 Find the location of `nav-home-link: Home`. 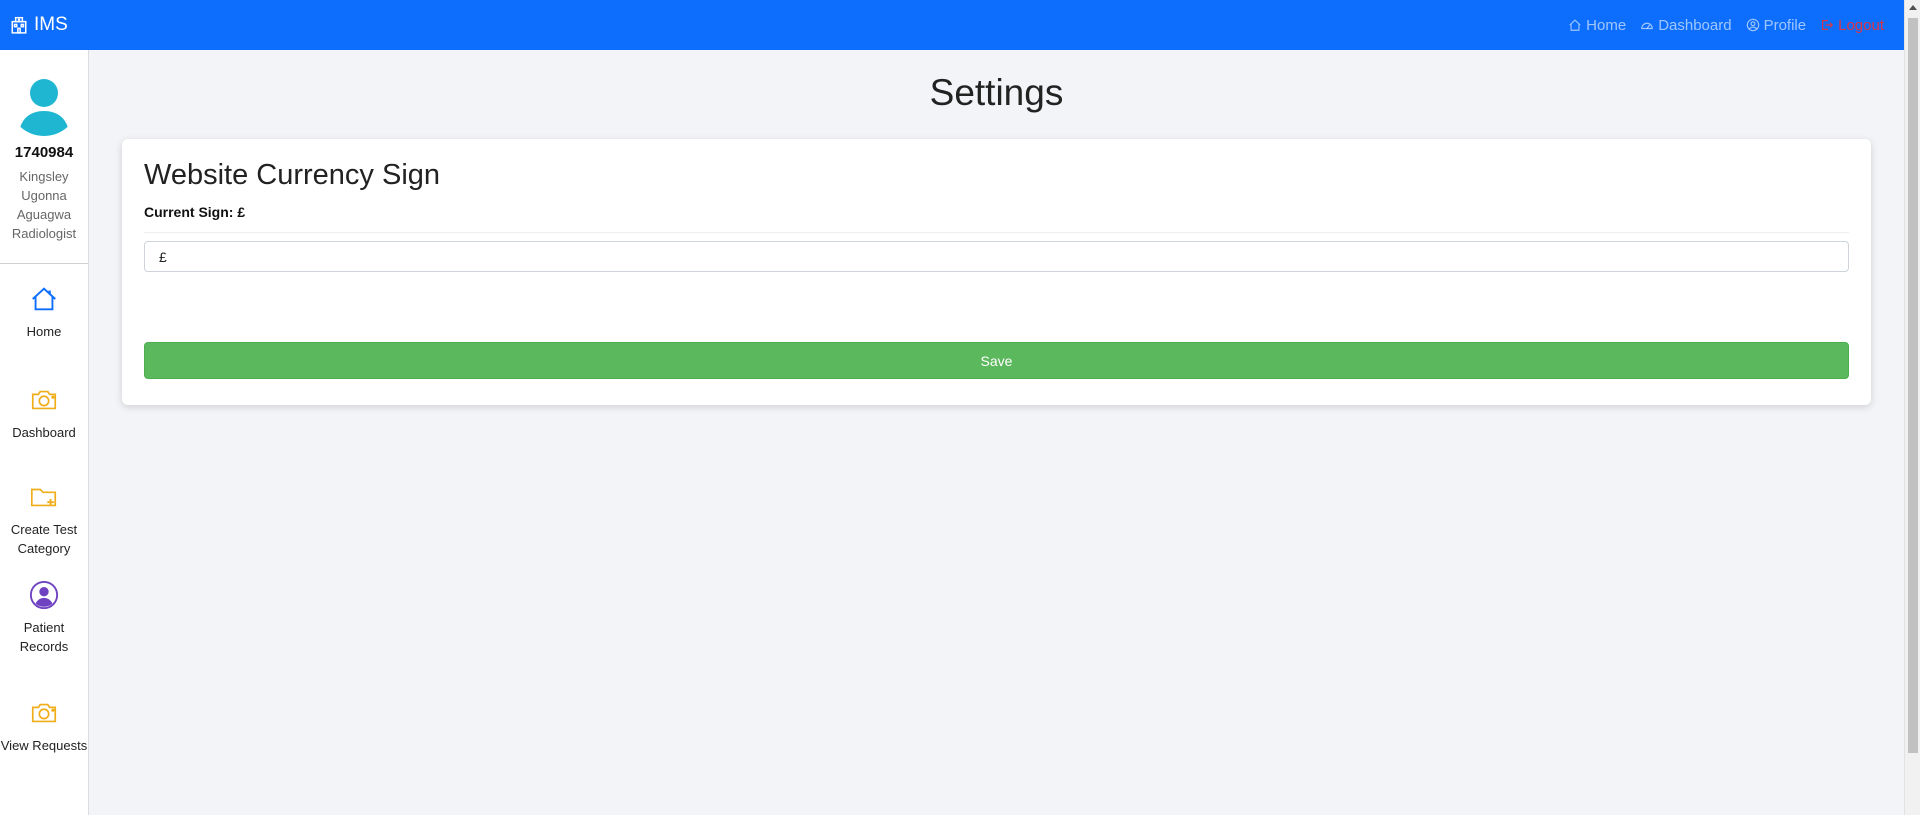

nav-home-link: Home is located at coordinates (1597, 25).